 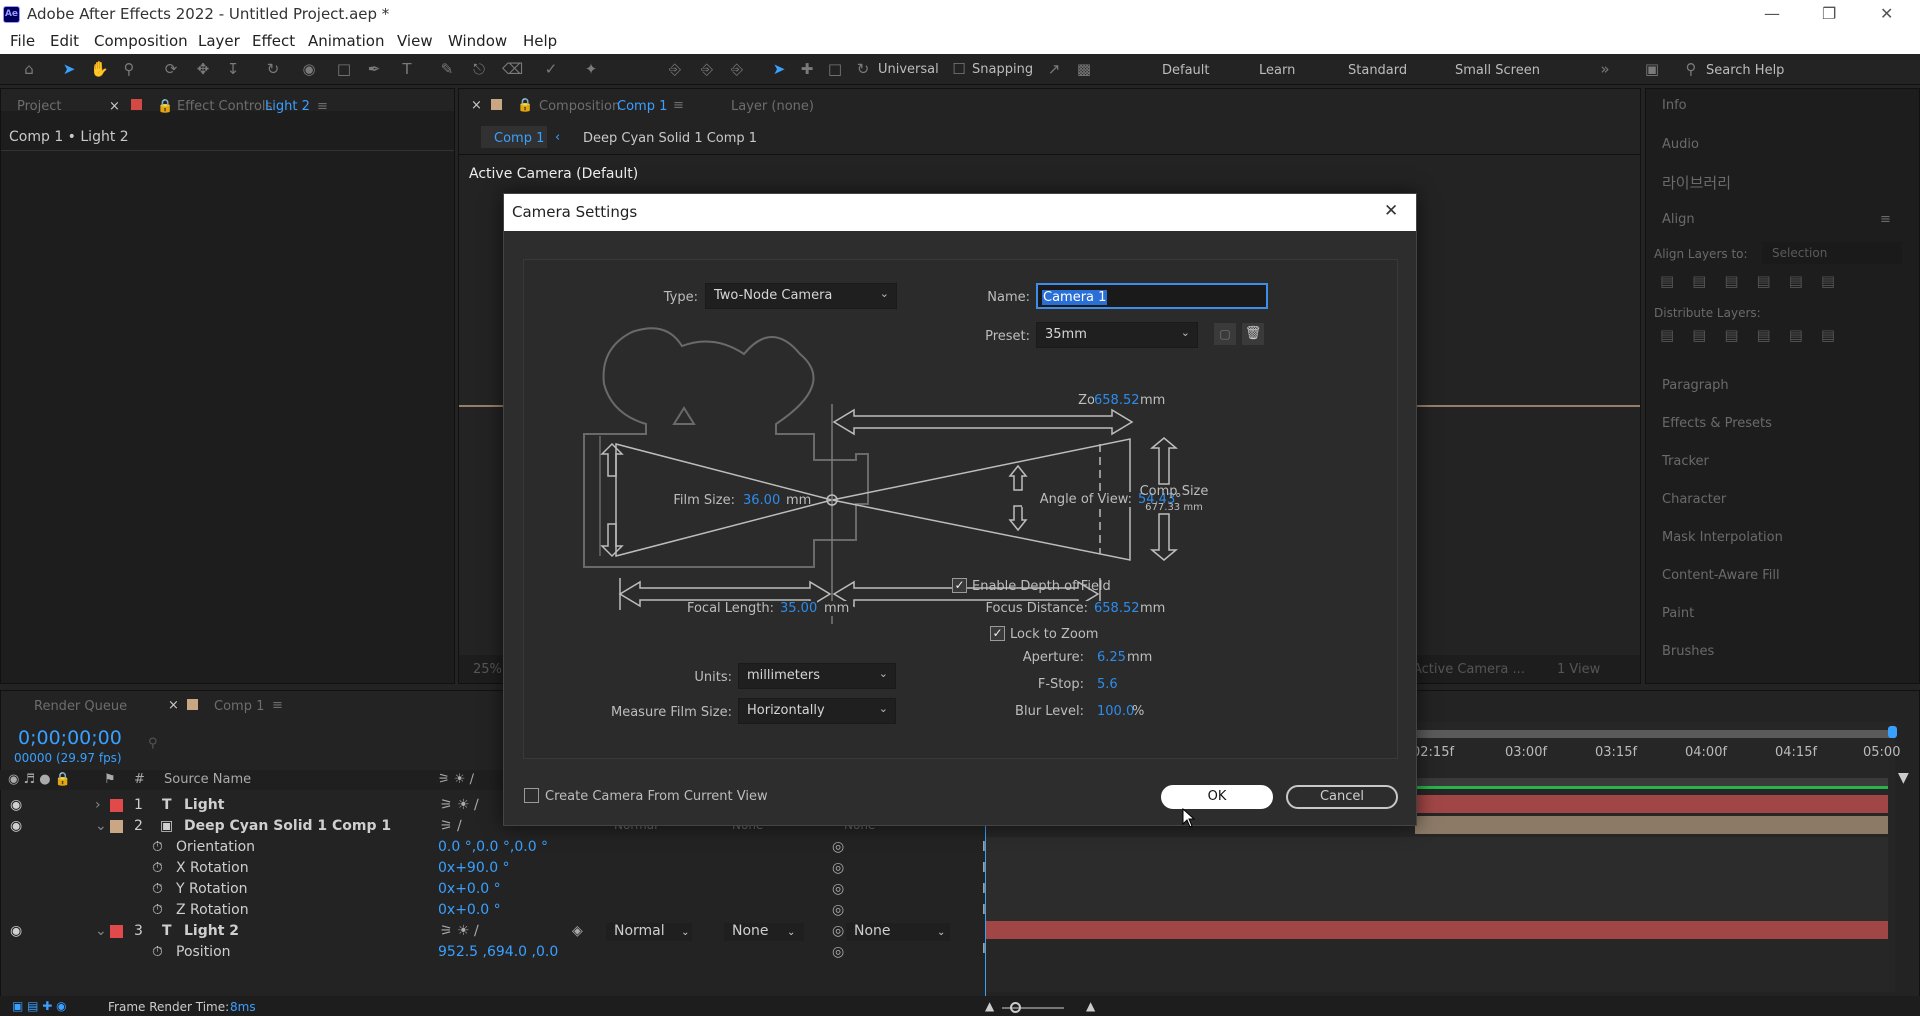 What do you see at coordinates (863, 69) in the screenshot?
I see `rotate-gizmo-icon: ↻` at bounding box center [863, 69].